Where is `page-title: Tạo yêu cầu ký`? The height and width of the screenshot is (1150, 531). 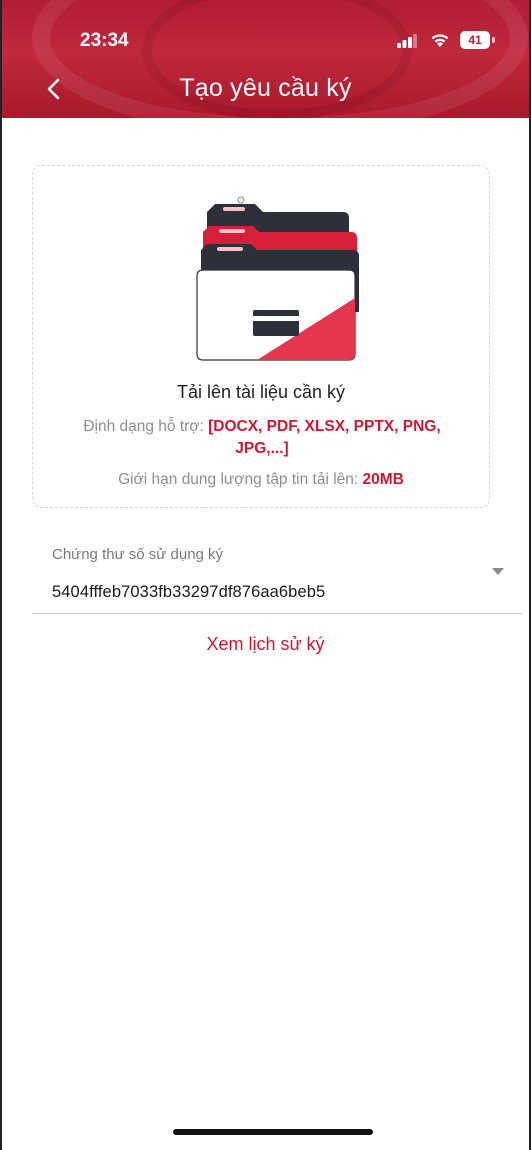
page-title: Tạo yêu cầu ký is located at coordinates (265, 88).